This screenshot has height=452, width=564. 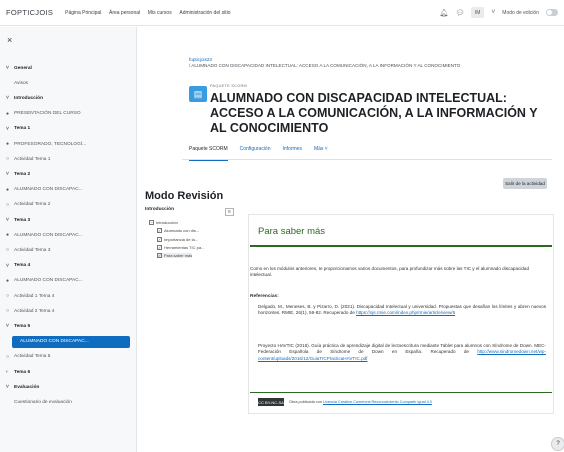 What do you see at coordinates (160, 13) in the screenshot?
I see `nav-my-courses: Mis cursos` at bounding box center [160, 13].